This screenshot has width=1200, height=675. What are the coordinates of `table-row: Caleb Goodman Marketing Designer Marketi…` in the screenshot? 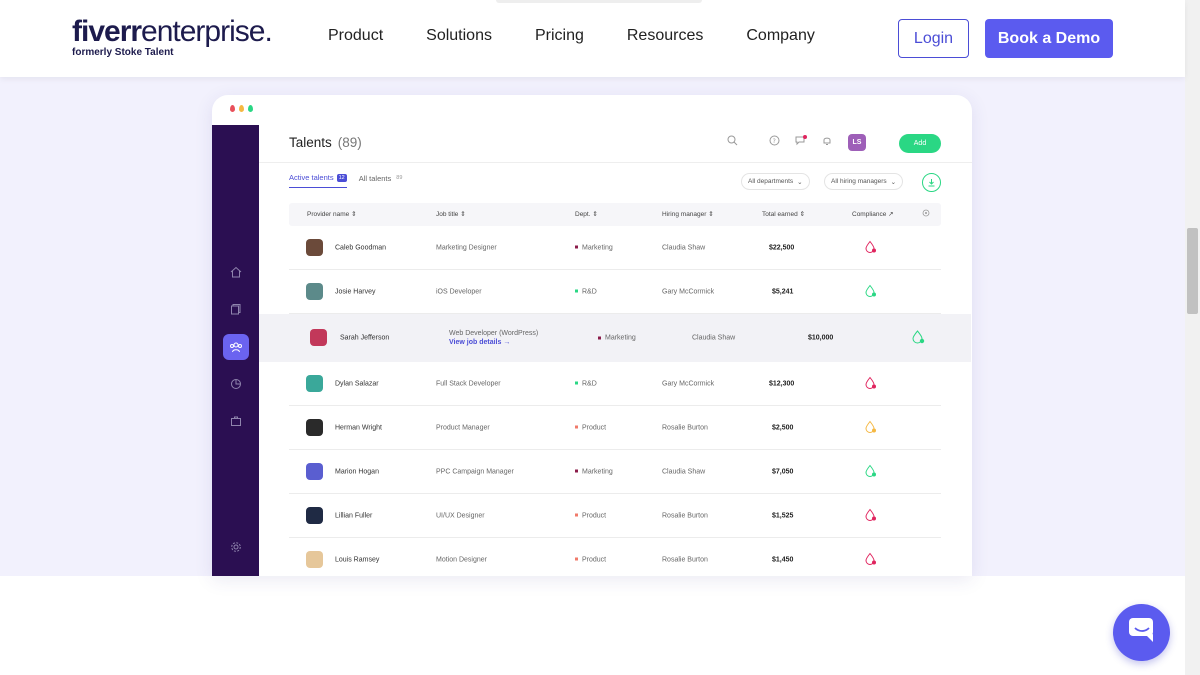 It's located at (615, 248).